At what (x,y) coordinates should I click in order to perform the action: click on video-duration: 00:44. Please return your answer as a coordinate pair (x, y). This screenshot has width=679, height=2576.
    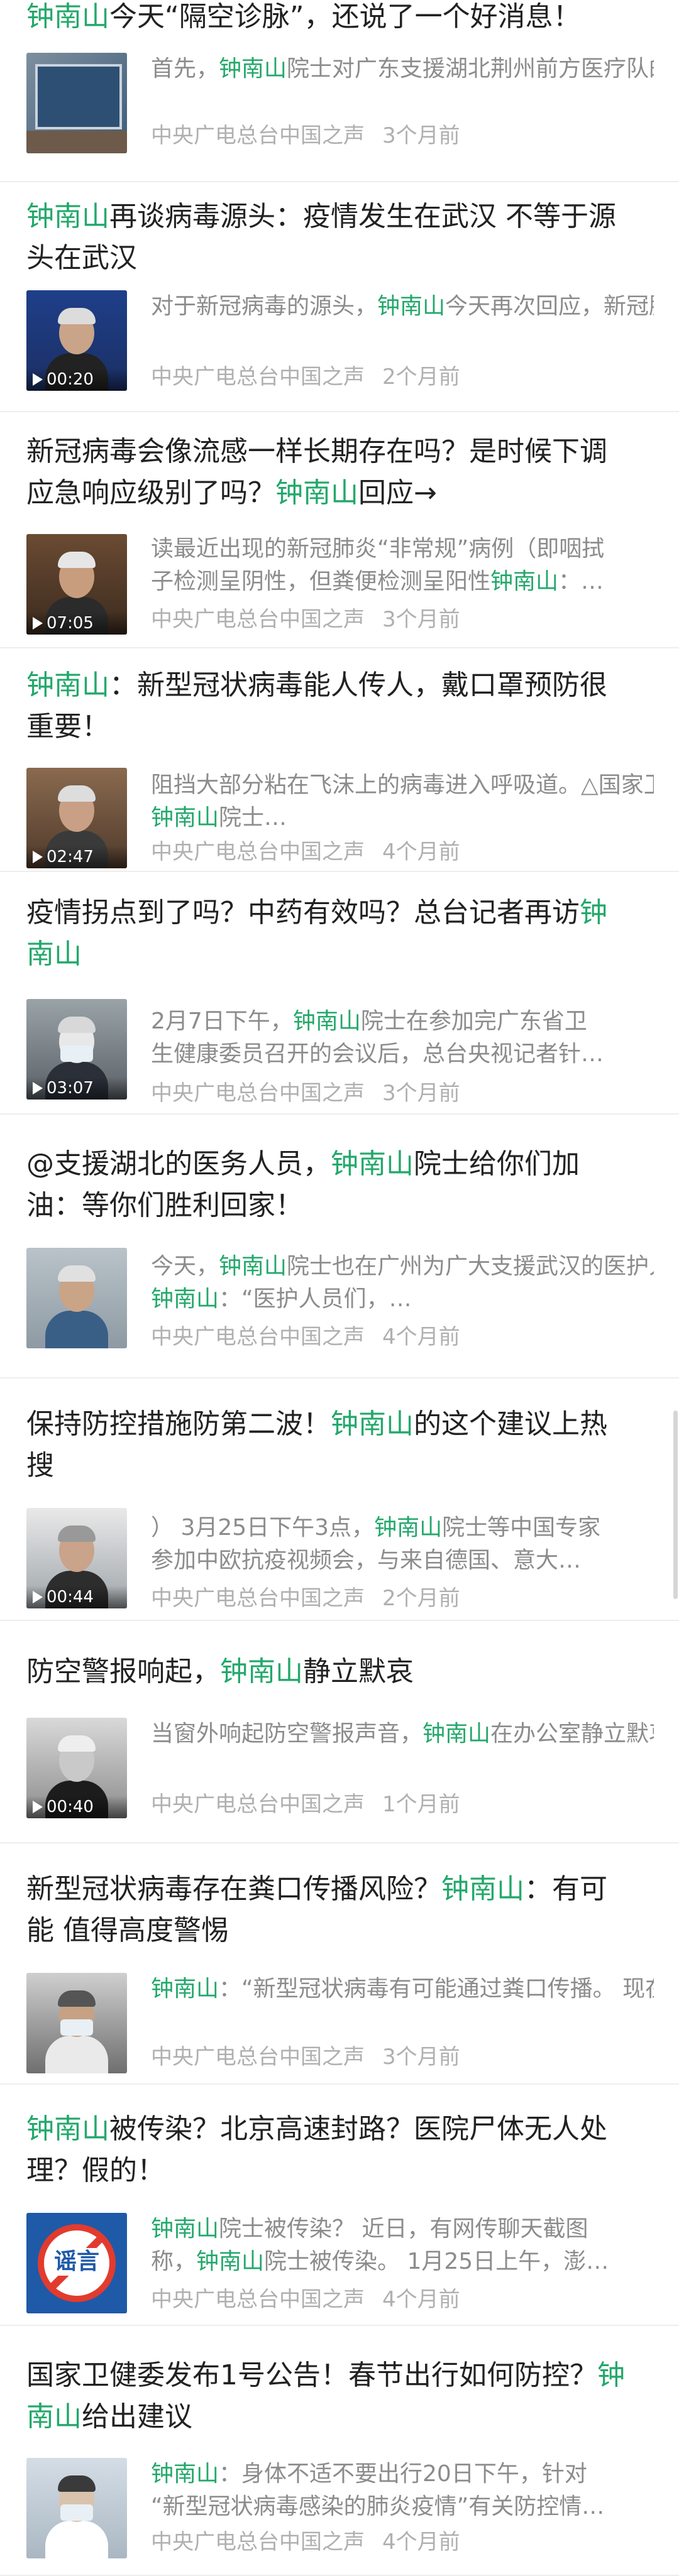
    Looking at the image, I should click on (76, 1597).